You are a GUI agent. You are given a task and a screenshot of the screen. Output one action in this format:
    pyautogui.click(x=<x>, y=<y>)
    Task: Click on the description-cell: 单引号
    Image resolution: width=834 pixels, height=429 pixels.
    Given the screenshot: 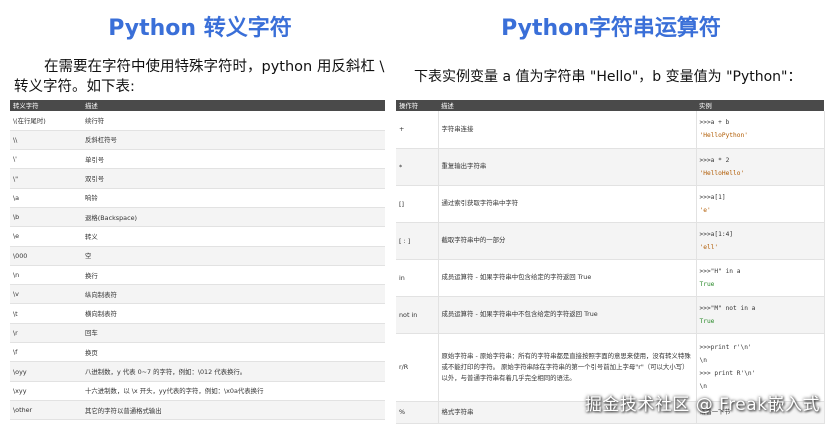 What is the action you would take?
    pyautogui.click(x=233, y=159)
    